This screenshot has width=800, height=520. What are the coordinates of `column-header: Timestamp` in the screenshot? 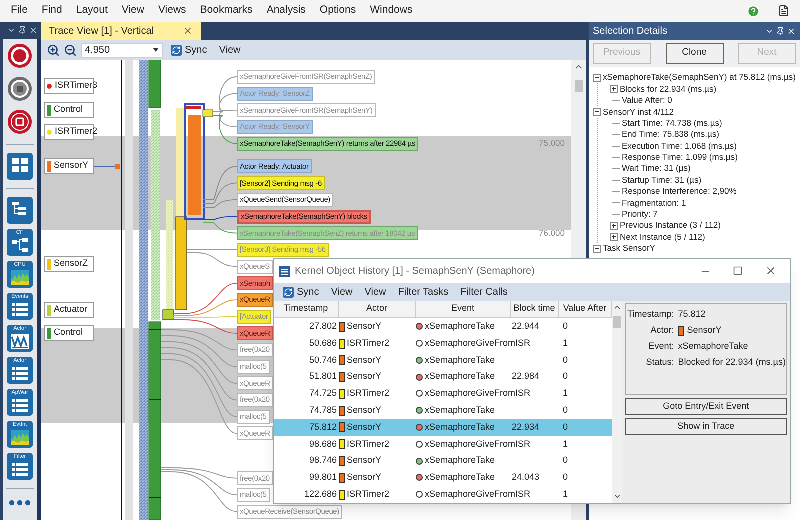 It's located at (306, 309).